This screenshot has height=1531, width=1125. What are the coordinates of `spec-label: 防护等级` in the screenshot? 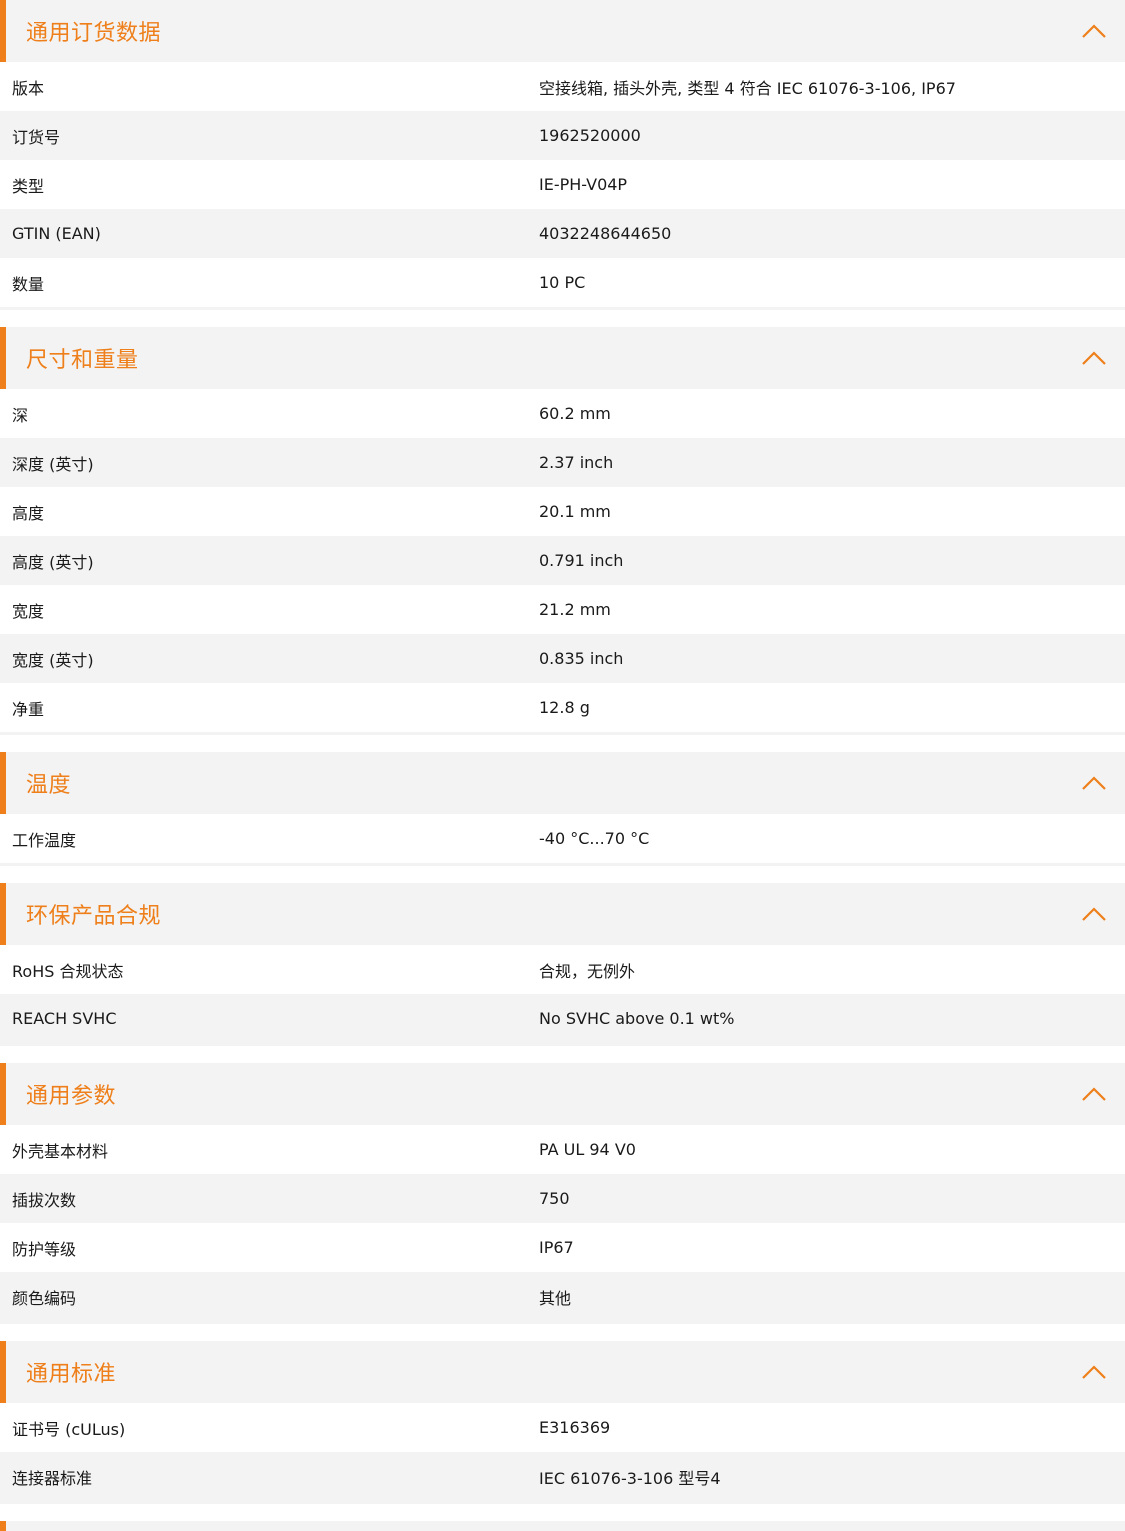 It's located at (44, 1249).